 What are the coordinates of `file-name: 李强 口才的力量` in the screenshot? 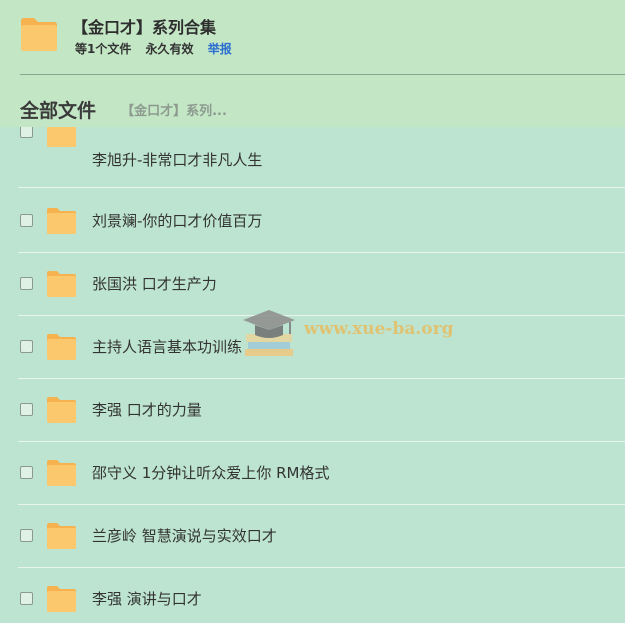 It's located at (147, 409).